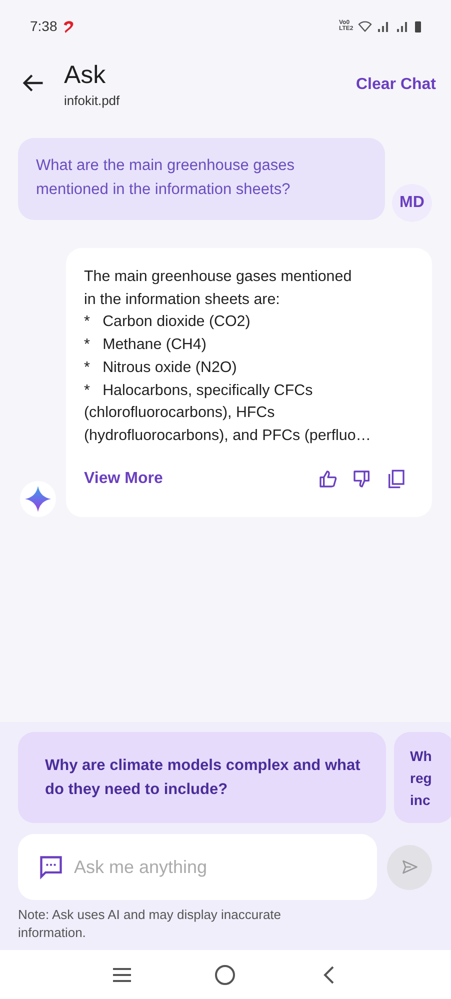 The height and width of the screenshot is (999, 451). I want to click on page-title: Ask, so click(85, 75).